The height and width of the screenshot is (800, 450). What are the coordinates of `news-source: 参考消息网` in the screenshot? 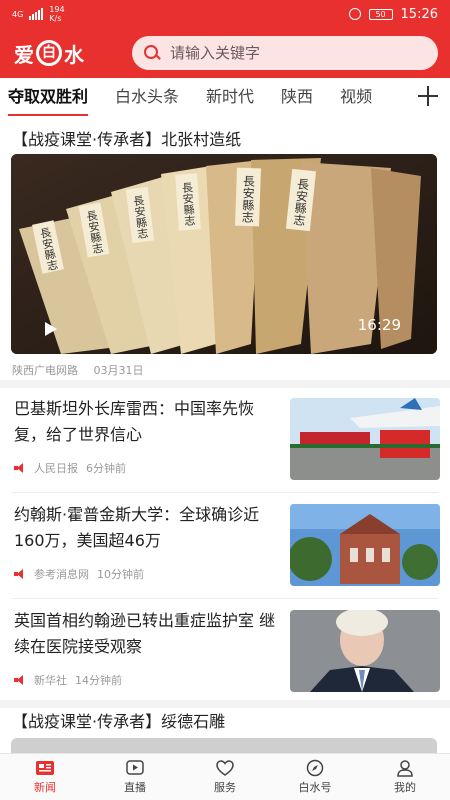 It's located at (61, 574).